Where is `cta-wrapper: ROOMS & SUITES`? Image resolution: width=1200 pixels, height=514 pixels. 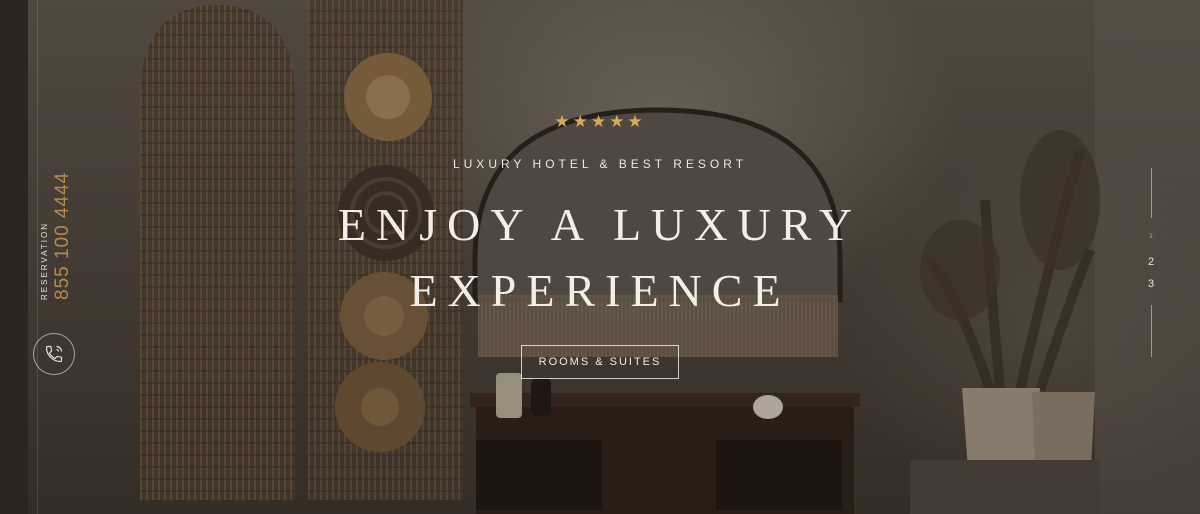
cta-wrapper: ROOMS & SUITES is located at coordinates (600, 362).